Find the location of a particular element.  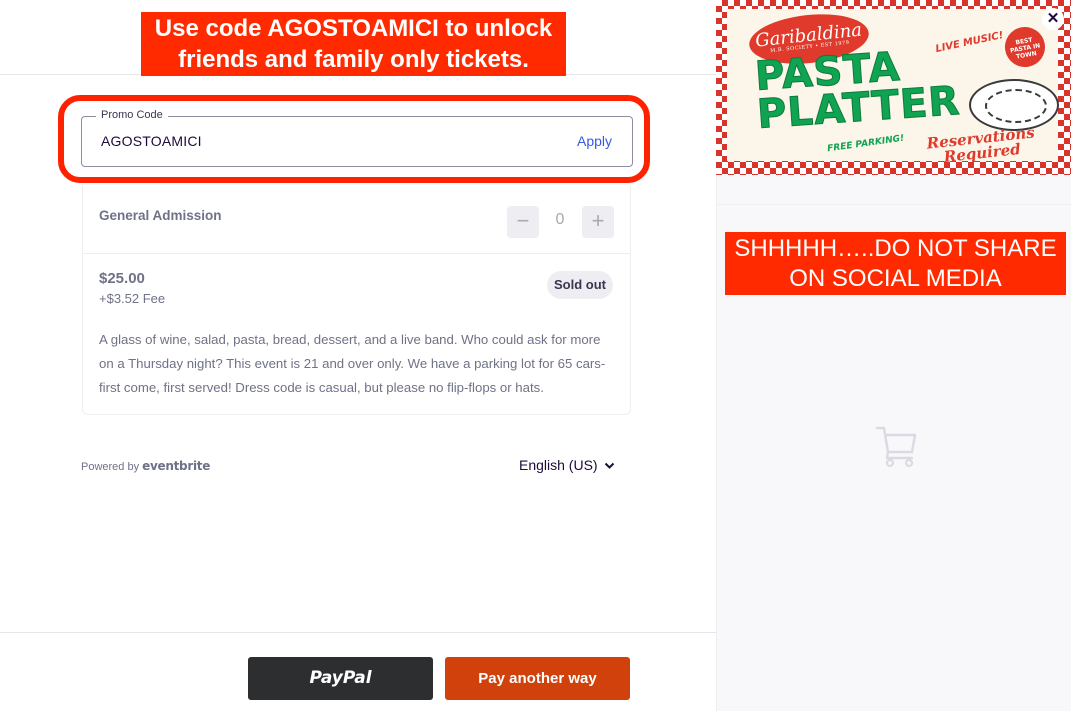

powered-by: Powered by eventbrite is located at coordinates (145, 466).